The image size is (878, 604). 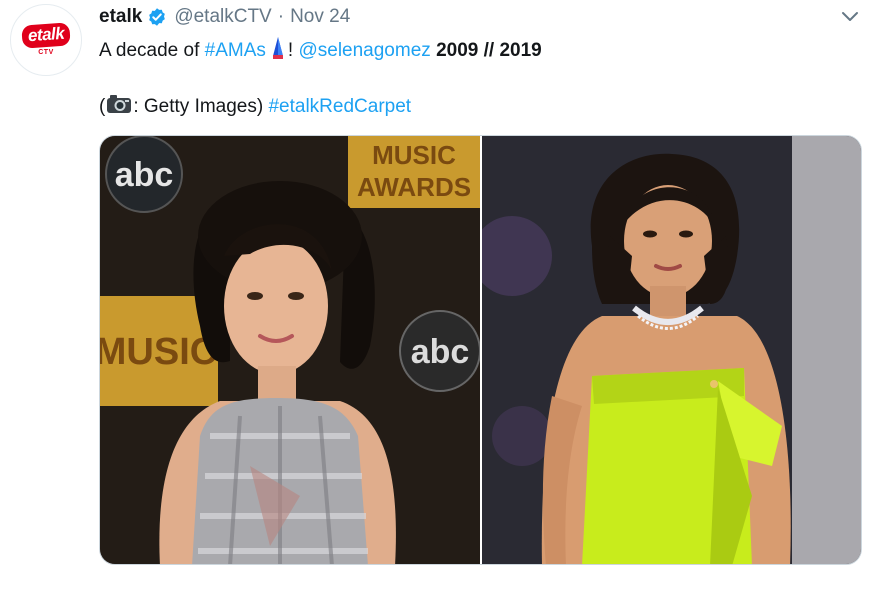 What do you see at coordinates (102, 106) in the screenshot?
I see `credit-open-paren: (` at bounding box center [102, 106].